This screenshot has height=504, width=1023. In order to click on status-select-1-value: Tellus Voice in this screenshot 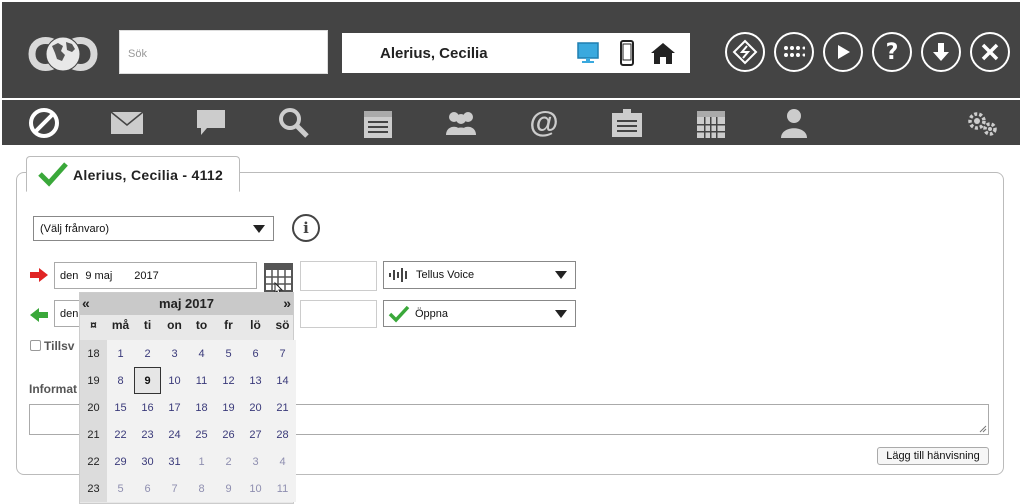, I will do `click(445, 275)`.